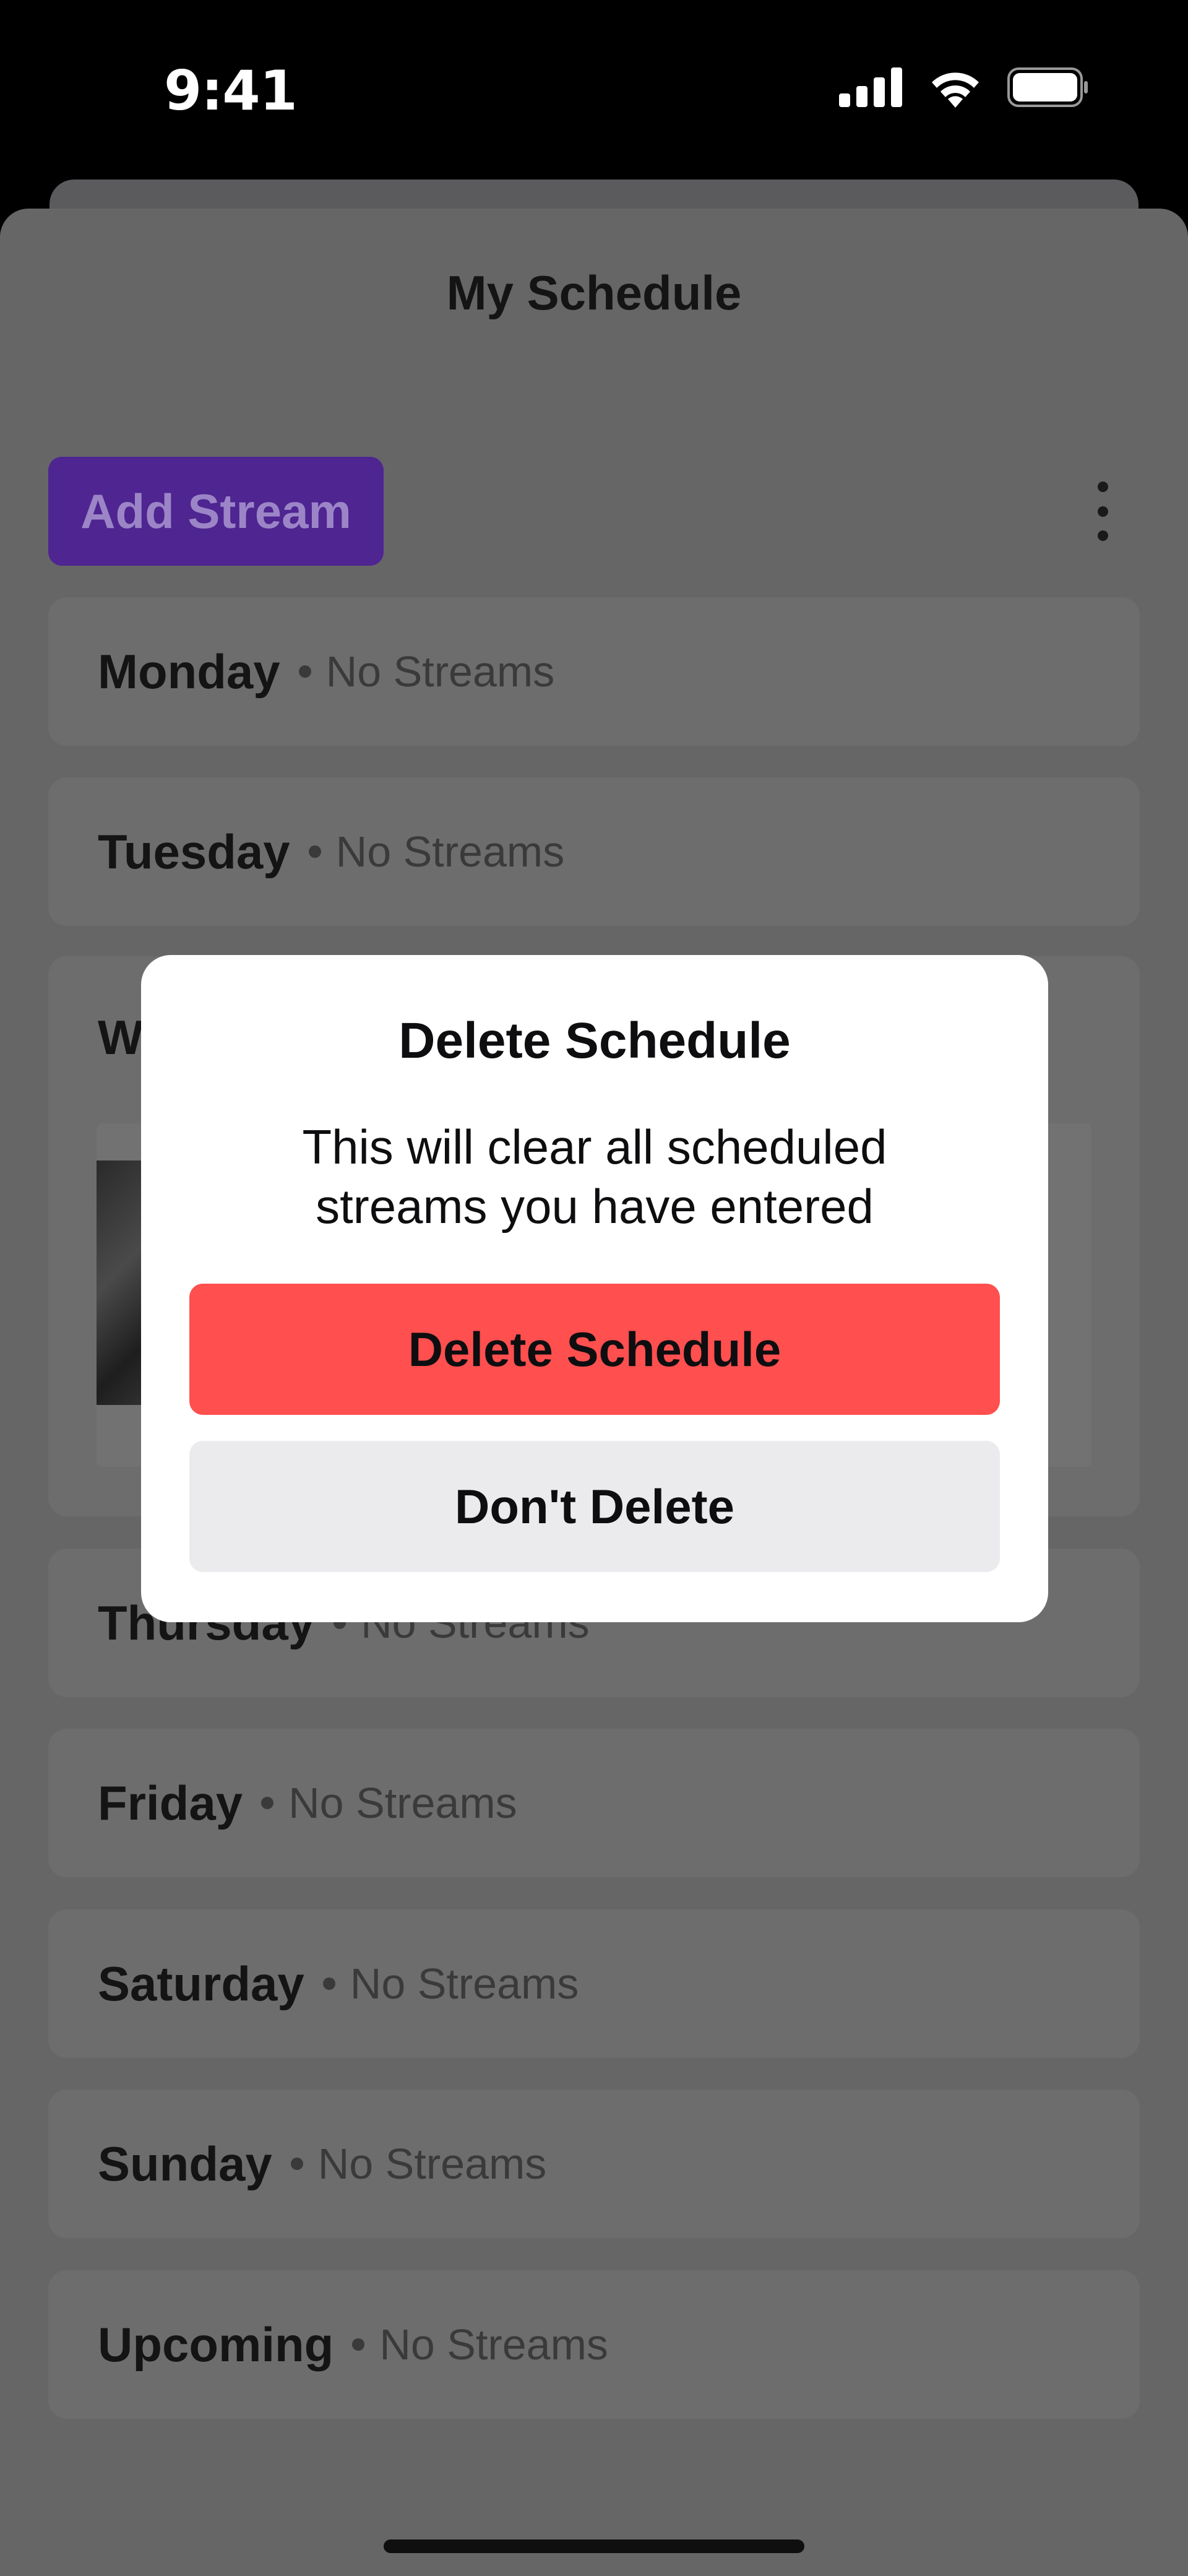 The image size is (1188, 2576). What do you see at coordinates (185, 2163) in the screenshot?
I see `day-name: Sunday` at bounding box center [185, 2163].